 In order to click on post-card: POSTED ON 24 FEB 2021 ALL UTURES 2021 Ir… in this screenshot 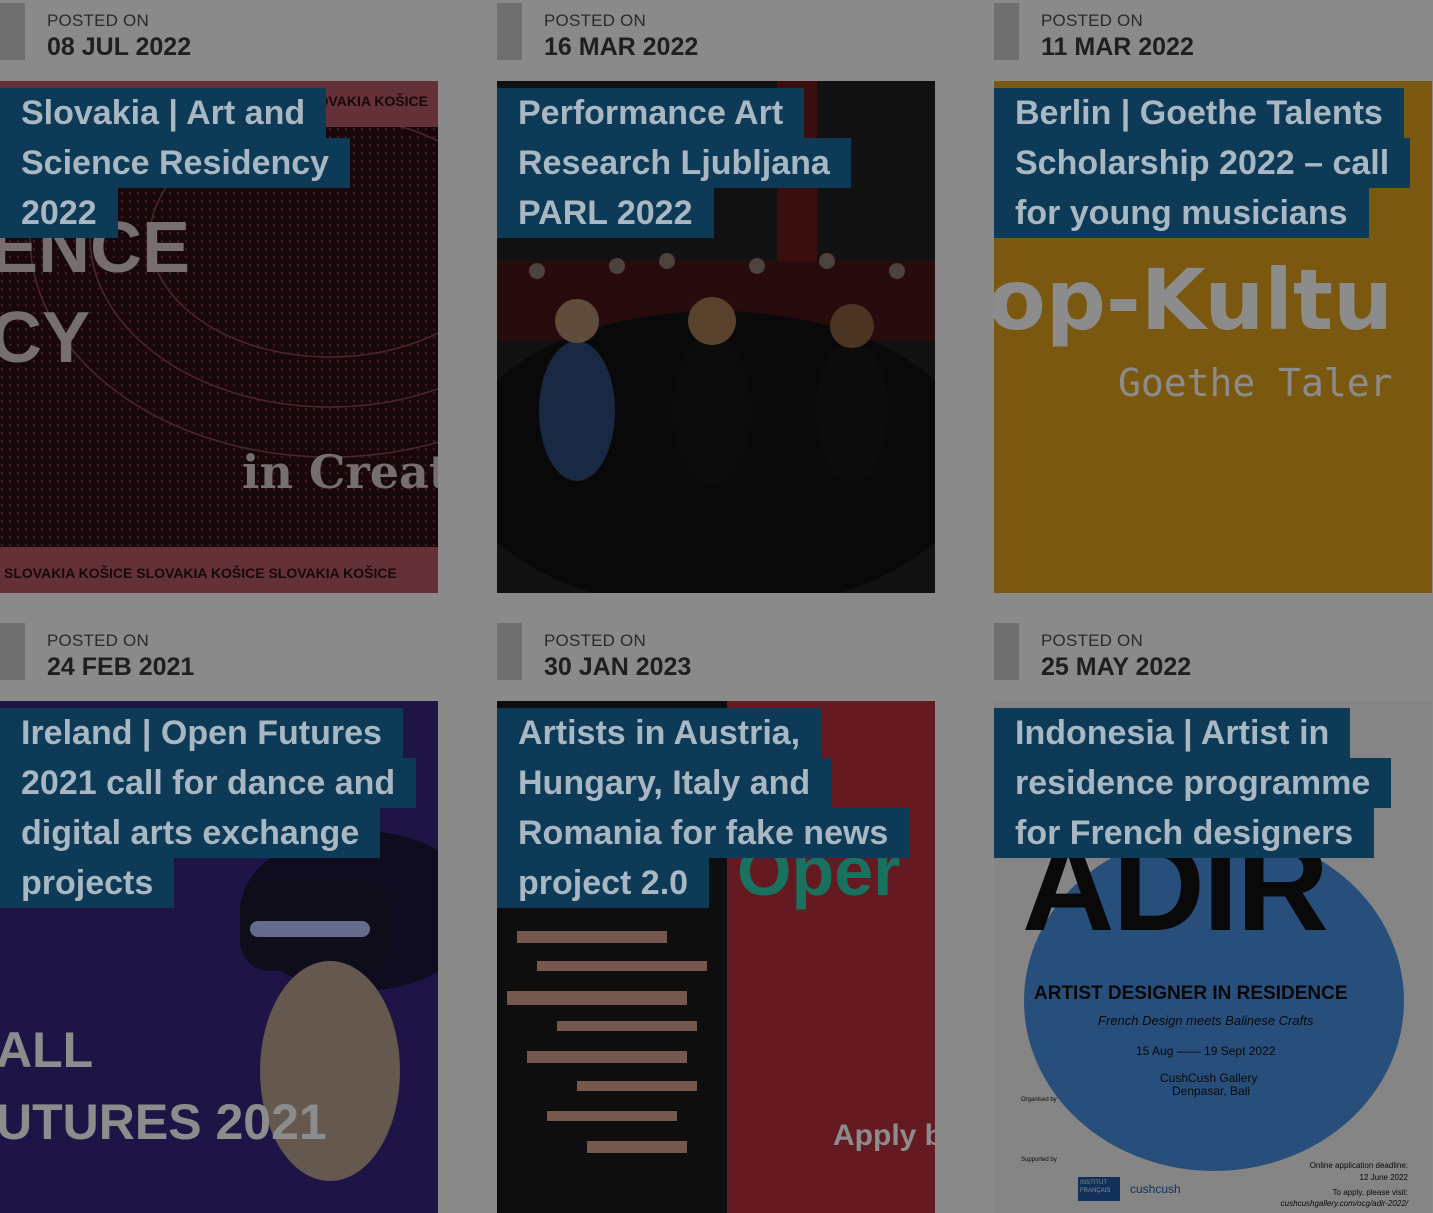, I will do `click(219, 916)`.